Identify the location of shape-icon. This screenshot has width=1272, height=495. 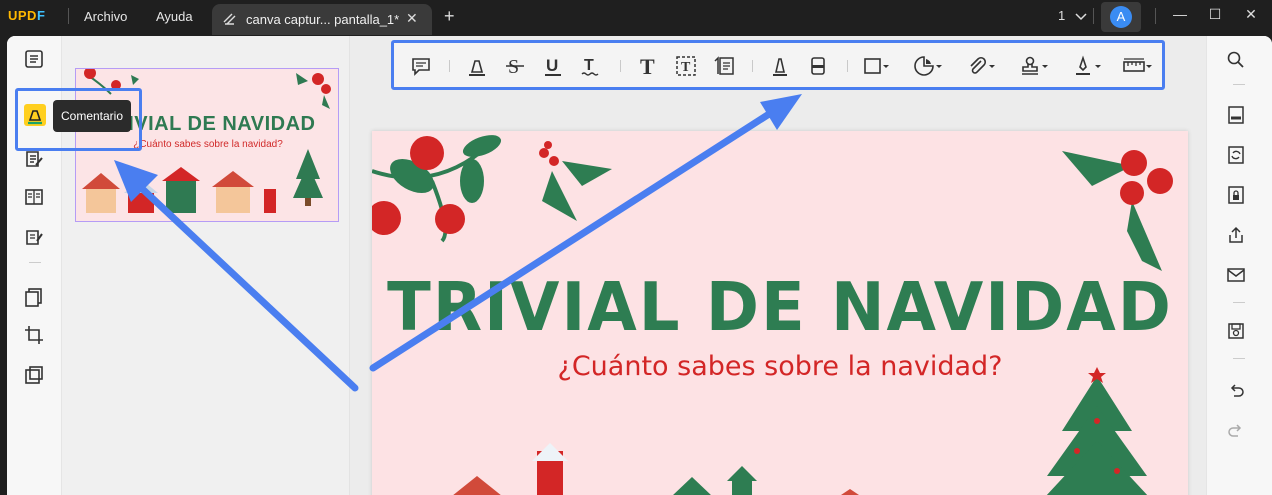
(873, 66).